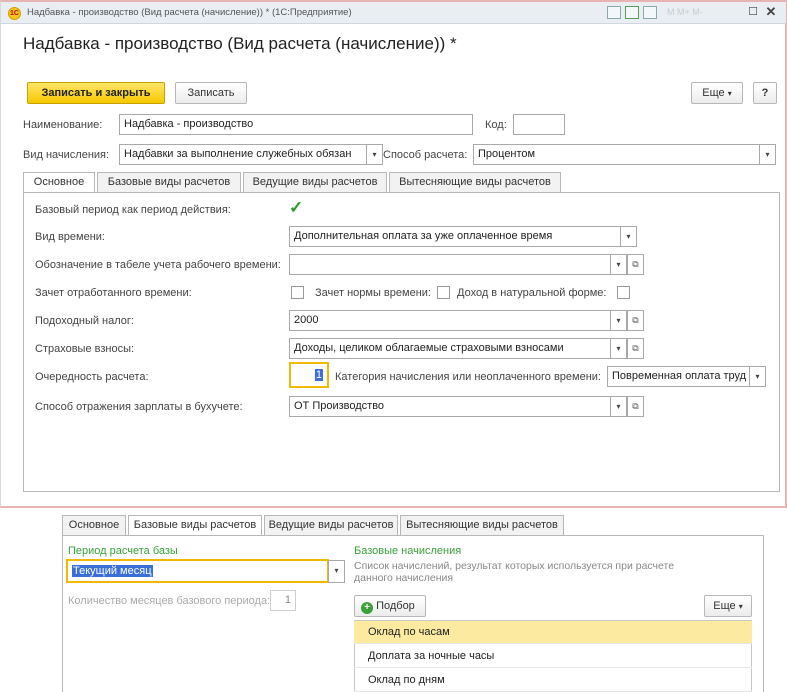 Image resolution: width=787 pixels, height=692 pixels. What do you see at coordinates (450, 264) in the screenshot?
I see `timesheet-field` at bounding box center [450, 264].